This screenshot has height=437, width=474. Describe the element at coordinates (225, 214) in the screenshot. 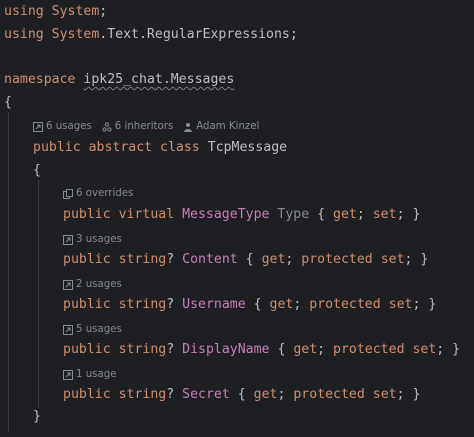

I see `property-type: MessageType` at that location.